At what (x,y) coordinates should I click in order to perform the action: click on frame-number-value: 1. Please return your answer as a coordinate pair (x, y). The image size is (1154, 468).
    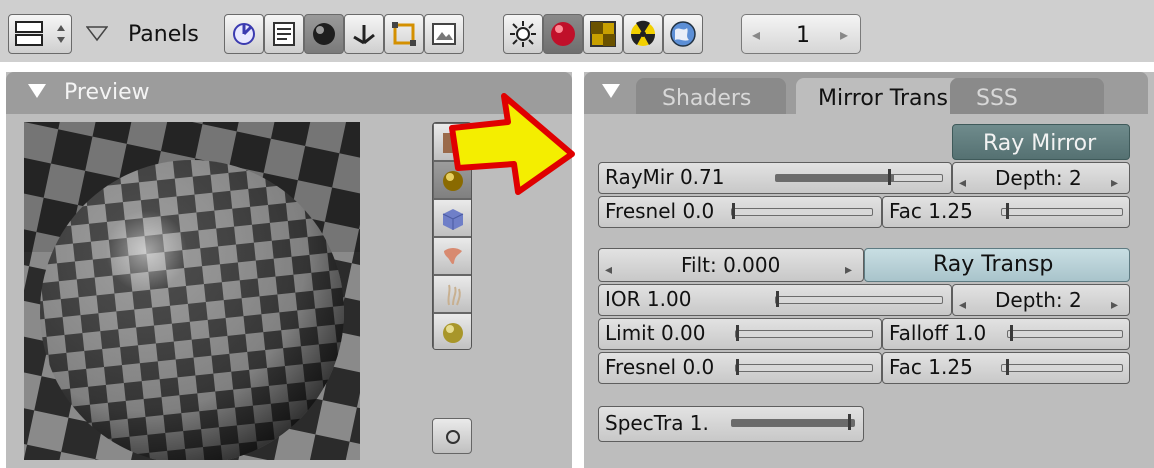
    Looking at the image, I should click on (803, 35).